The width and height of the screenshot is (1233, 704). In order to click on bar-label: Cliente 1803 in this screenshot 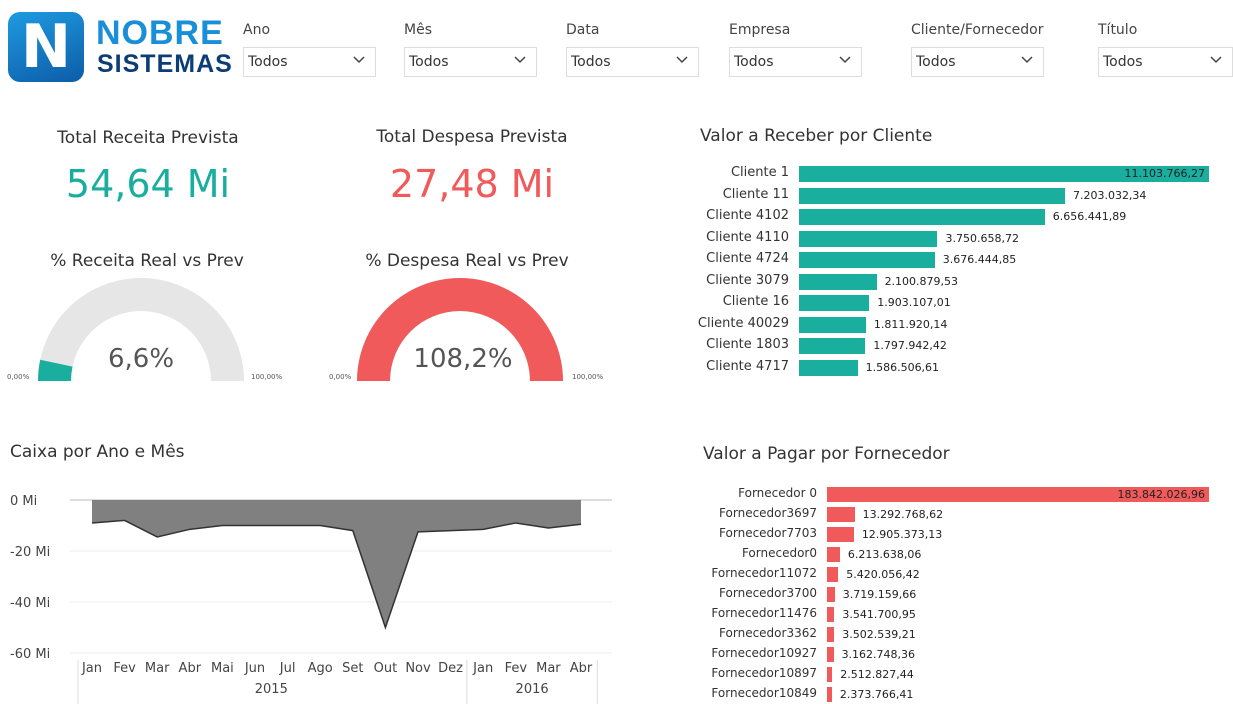, I will do `click(747, 344)`.